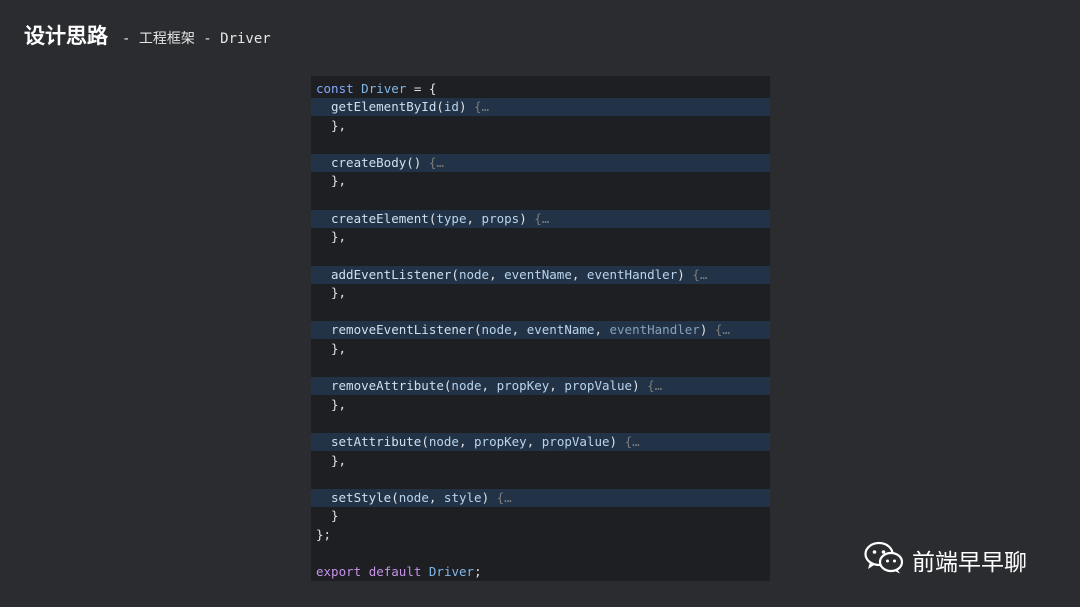 Image resolution: width=1080 pixels, height=607 pixels. I want to click on code-line-export: export default Driver;, so click(540, 572).